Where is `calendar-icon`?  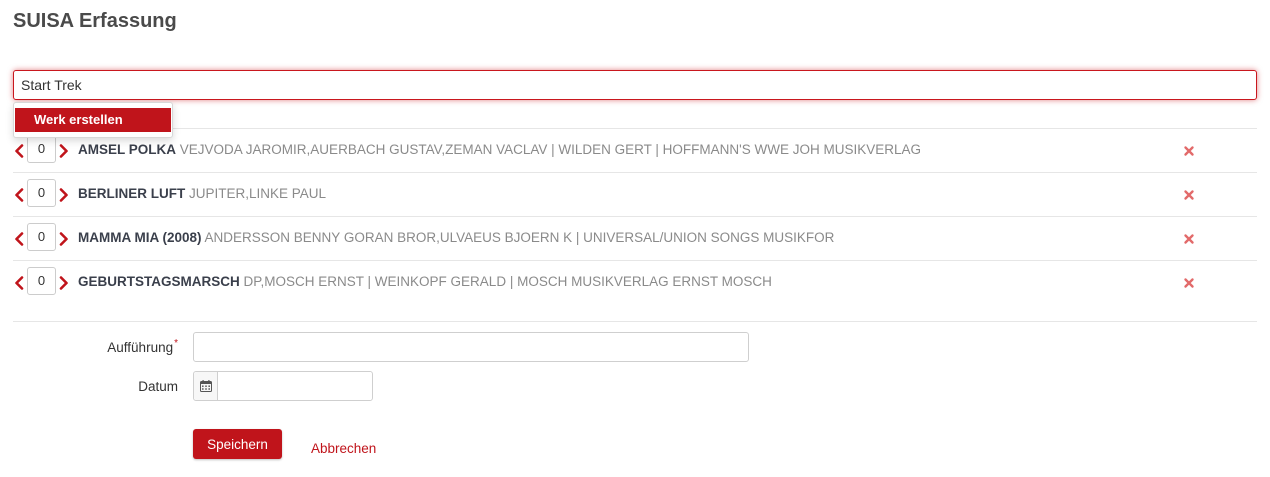
calendar-icon is located at coordinates (206, 386).